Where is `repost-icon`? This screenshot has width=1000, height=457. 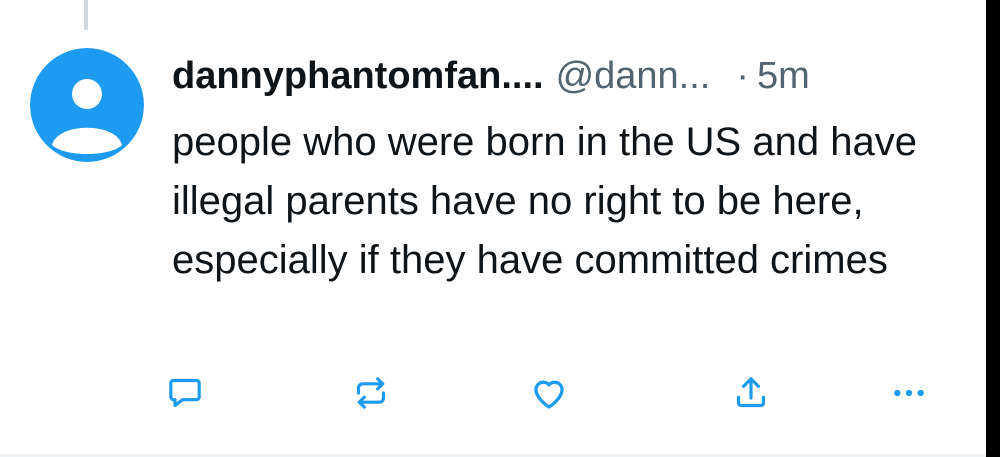 repost-icon is located at coordinates (371, 393).